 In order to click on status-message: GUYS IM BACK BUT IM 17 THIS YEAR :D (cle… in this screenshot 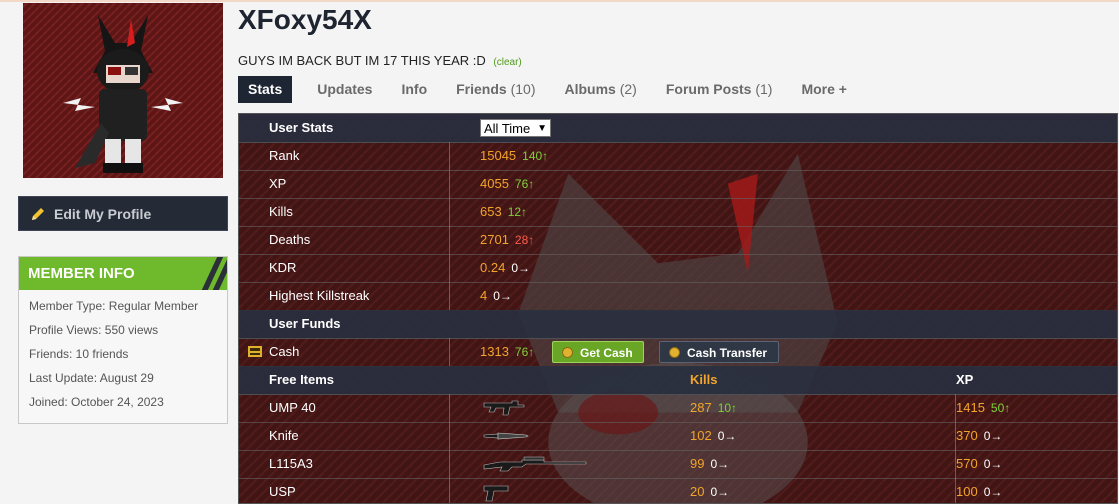, I will do `click(380, 60)`.